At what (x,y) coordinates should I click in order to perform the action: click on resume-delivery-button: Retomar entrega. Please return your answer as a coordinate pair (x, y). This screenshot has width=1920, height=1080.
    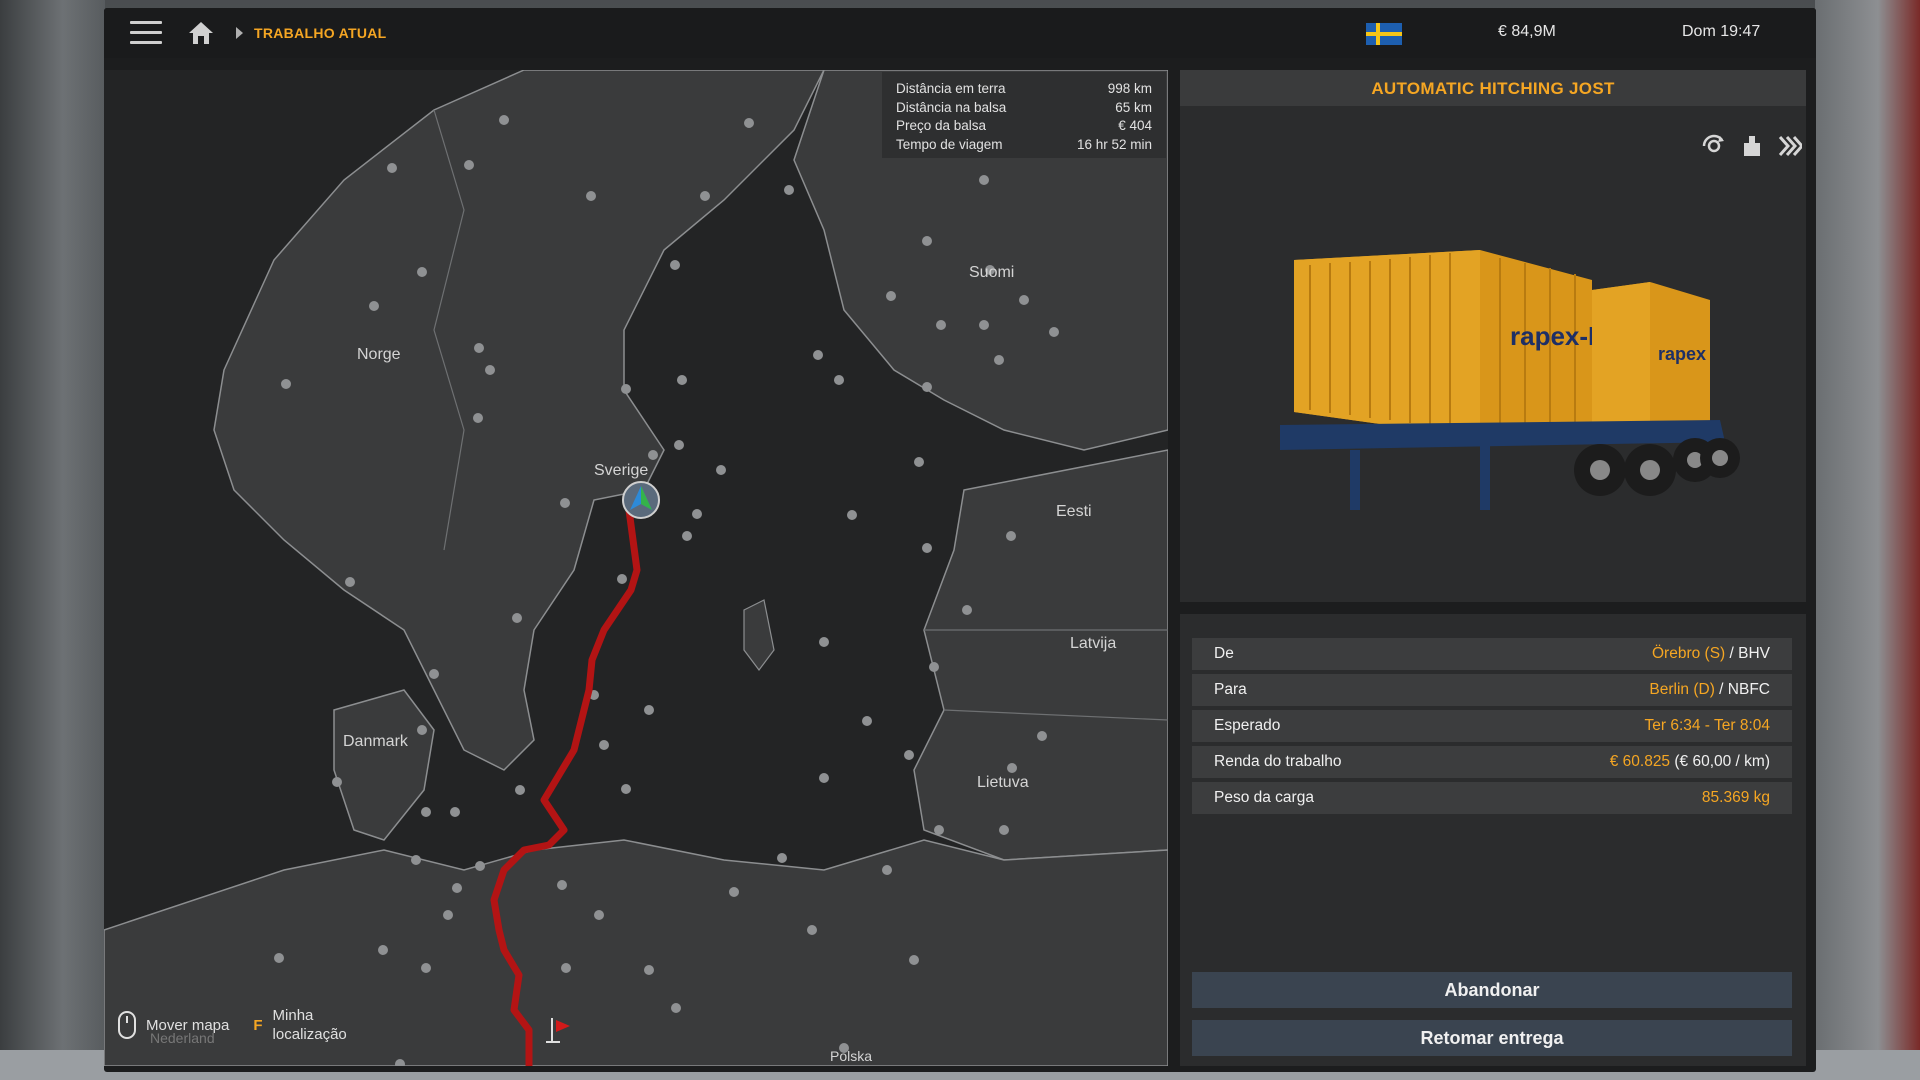
    Looking at the image, I should click on (1492, 1038).